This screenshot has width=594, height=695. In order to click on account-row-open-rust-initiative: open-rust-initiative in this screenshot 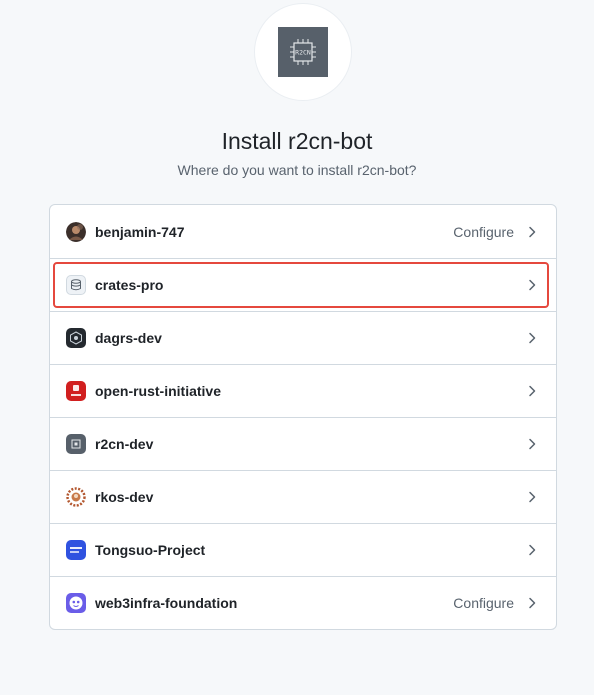, I will do `click(303, 390)`.